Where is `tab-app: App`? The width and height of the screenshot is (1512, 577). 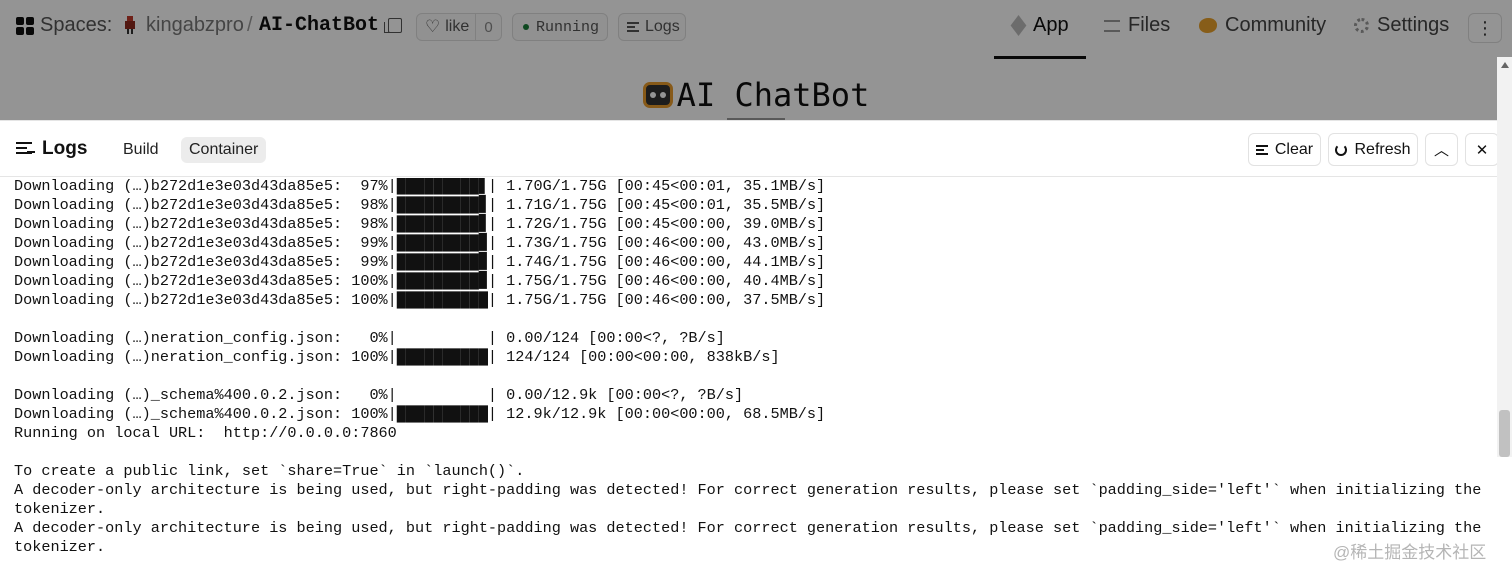 tab-app: App is located at coordinates (1039, 25).